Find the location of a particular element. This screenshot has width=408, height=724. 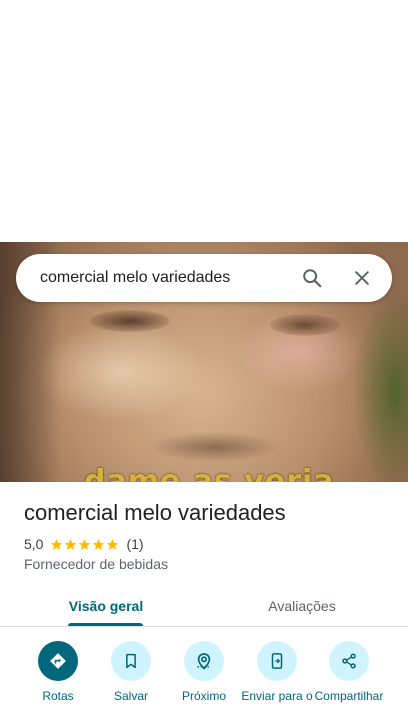

rating-row: 5,0 (1) is located at coordinates (84, 544).